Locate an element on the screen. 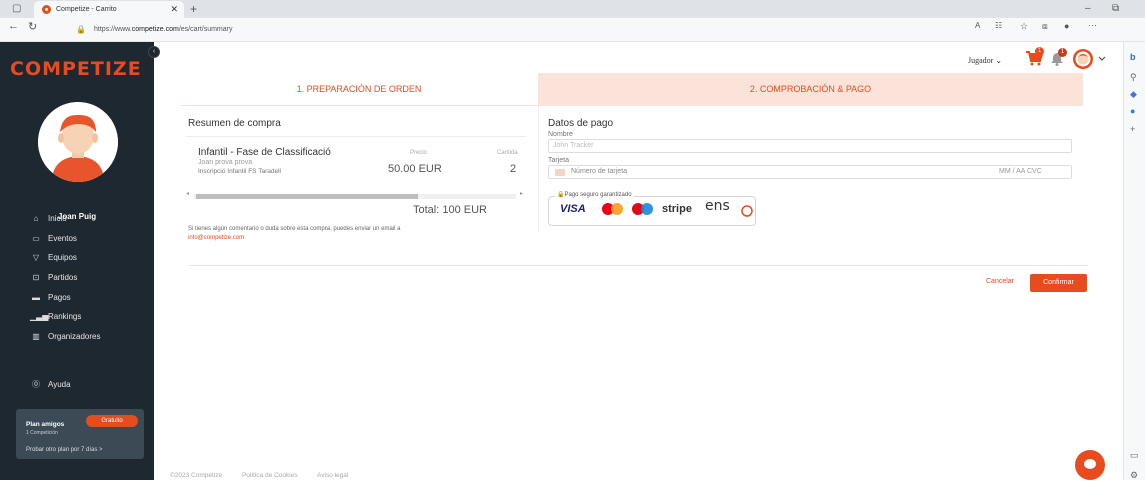  versus-icon: ⊡ is located at coordinates (36, 277).